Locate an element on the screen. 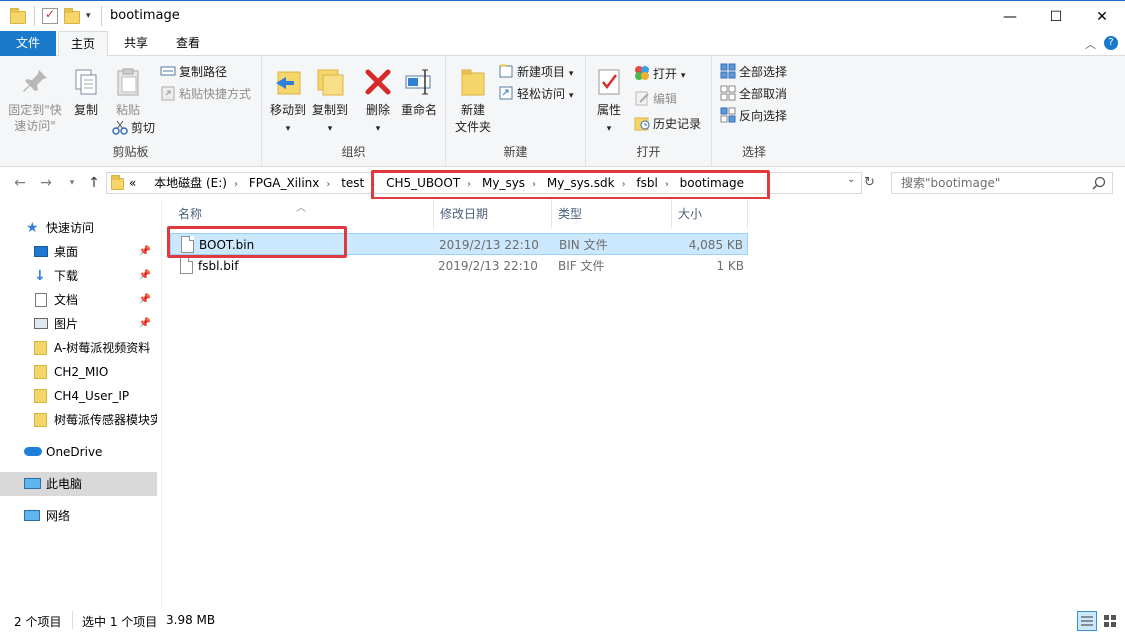  address-folder-icon is located at coordinates (118, 182).